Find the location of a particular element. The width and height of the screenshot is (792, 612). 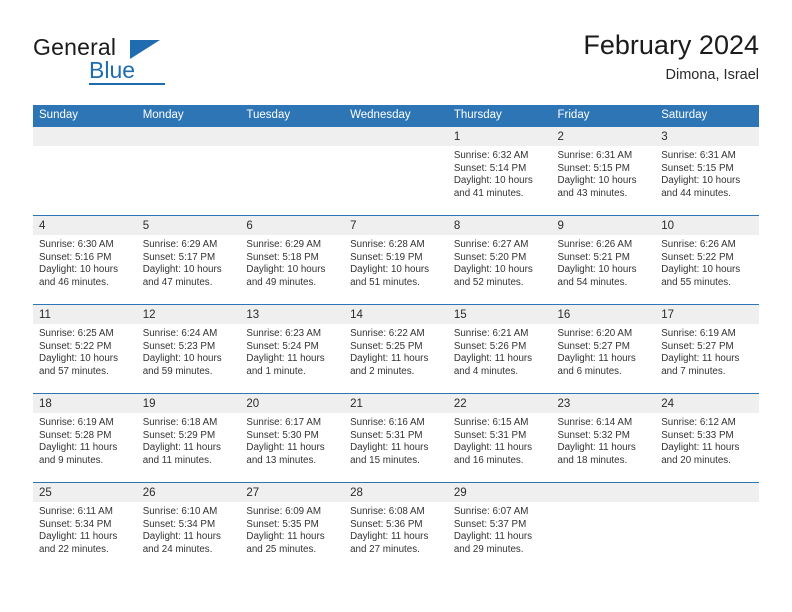

weekday-header-wednesday: Wednesday is located at coordinates (396, 116).